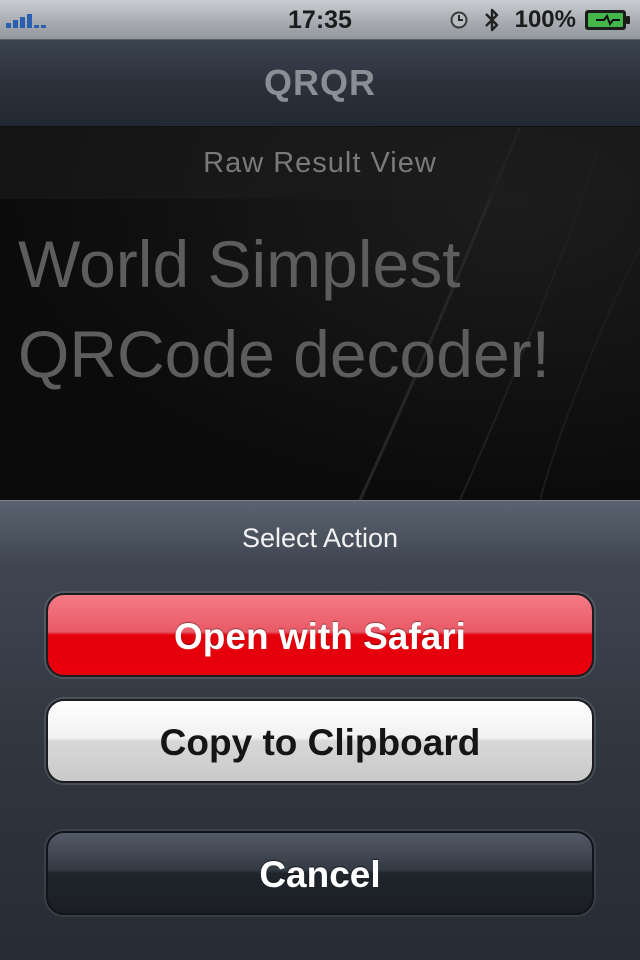 Image resolution: width=640 pixels, height=960 pixels. What do you see at coordinates (459, 20) in the screenshot?
I see `clock-icon` at bounding box center [459, 20].